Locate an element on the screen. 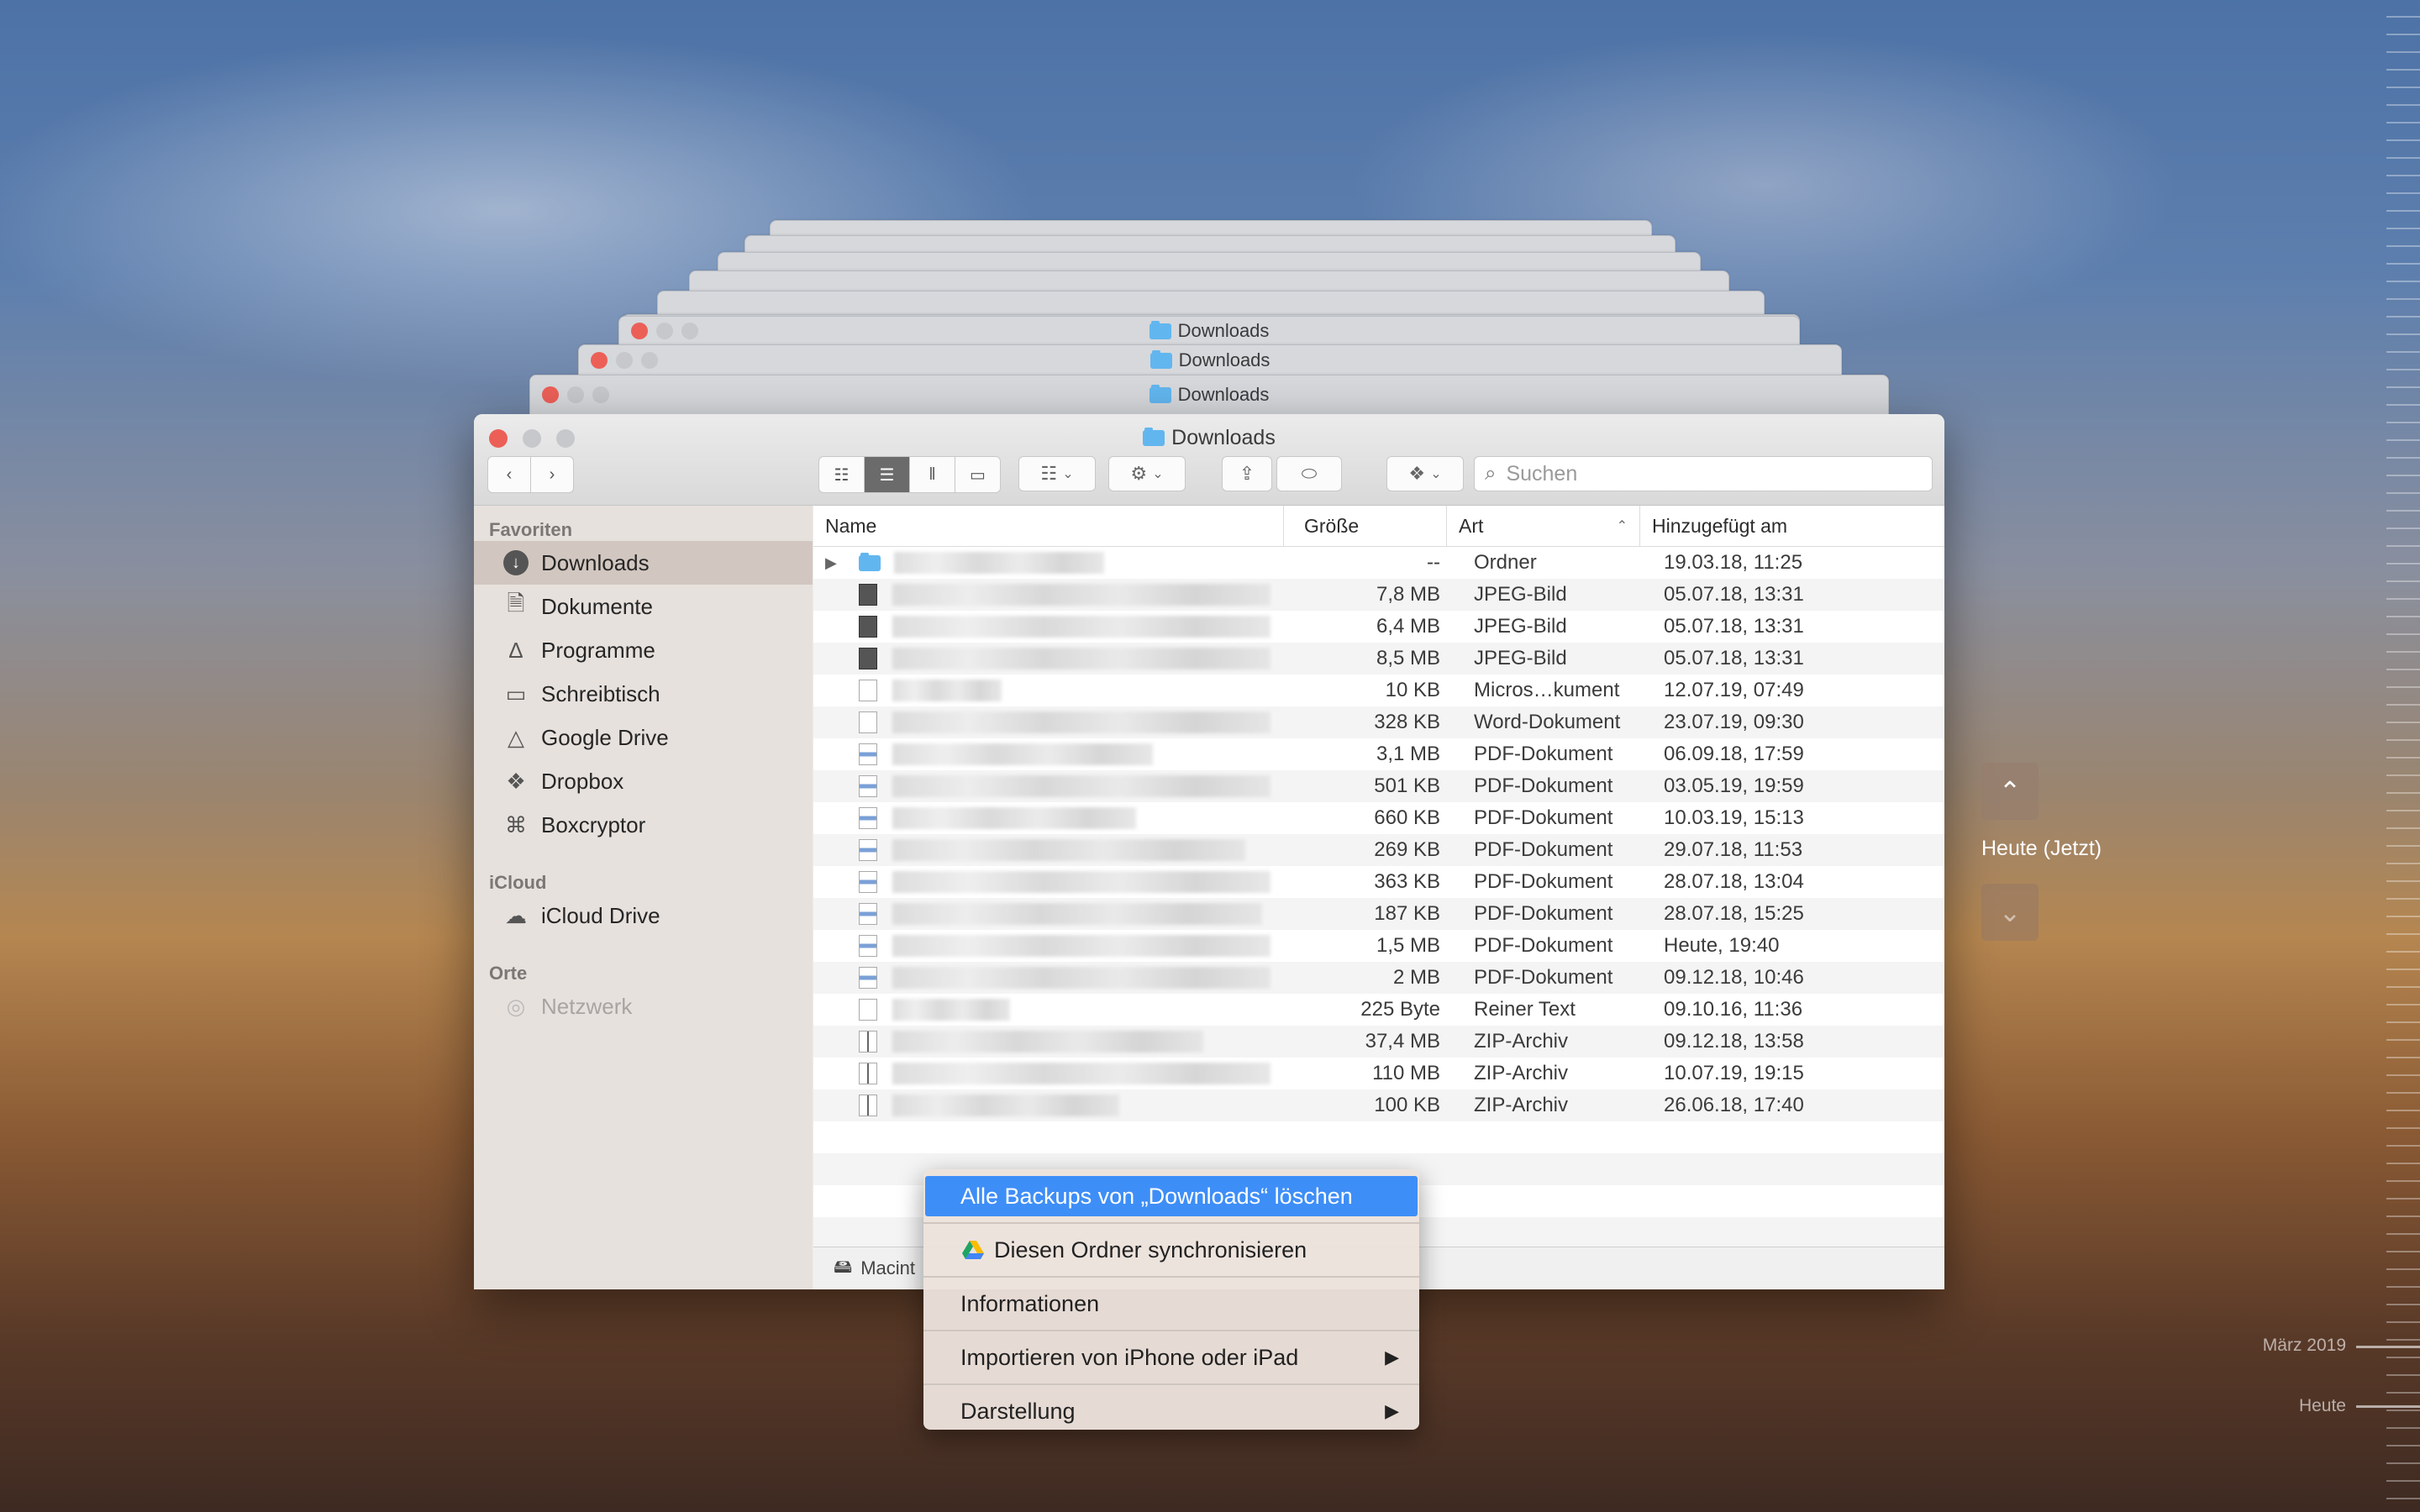  sidebar-item-boxcryptor: ⌘ Boxcryptor is located at coordinates (643, 825).